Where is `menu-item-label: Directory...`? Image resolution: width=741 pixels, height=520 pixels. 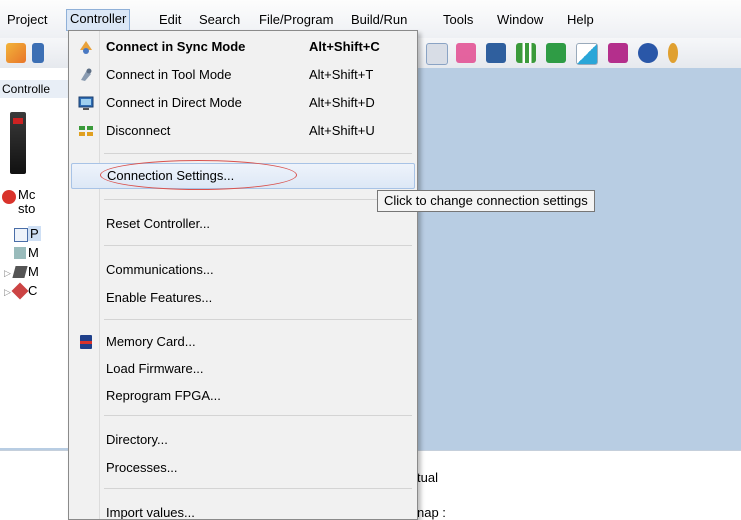
menu-item-label: Directory... is located at coordinates (137, 439).